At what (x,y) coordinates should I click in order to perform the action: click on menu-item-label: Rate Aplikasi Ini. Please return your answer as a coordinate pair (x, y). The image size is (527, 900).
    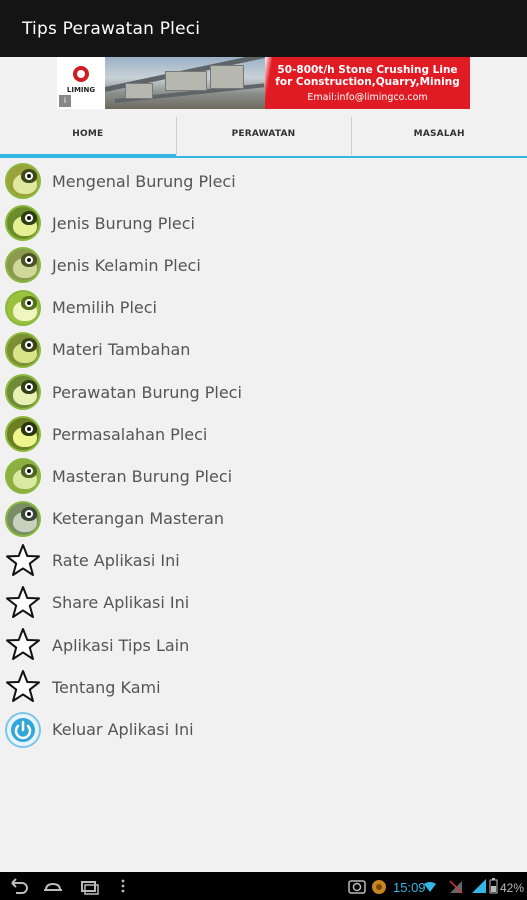
    Looking at the image, I should click on (116, 561).